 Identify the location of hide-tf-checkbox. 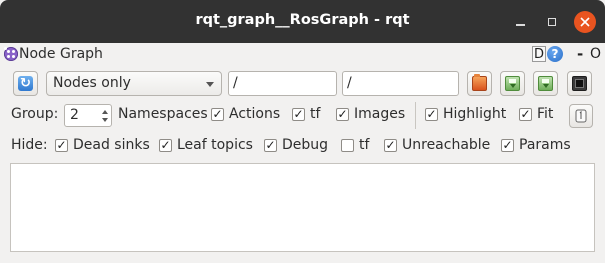
(347, 145).